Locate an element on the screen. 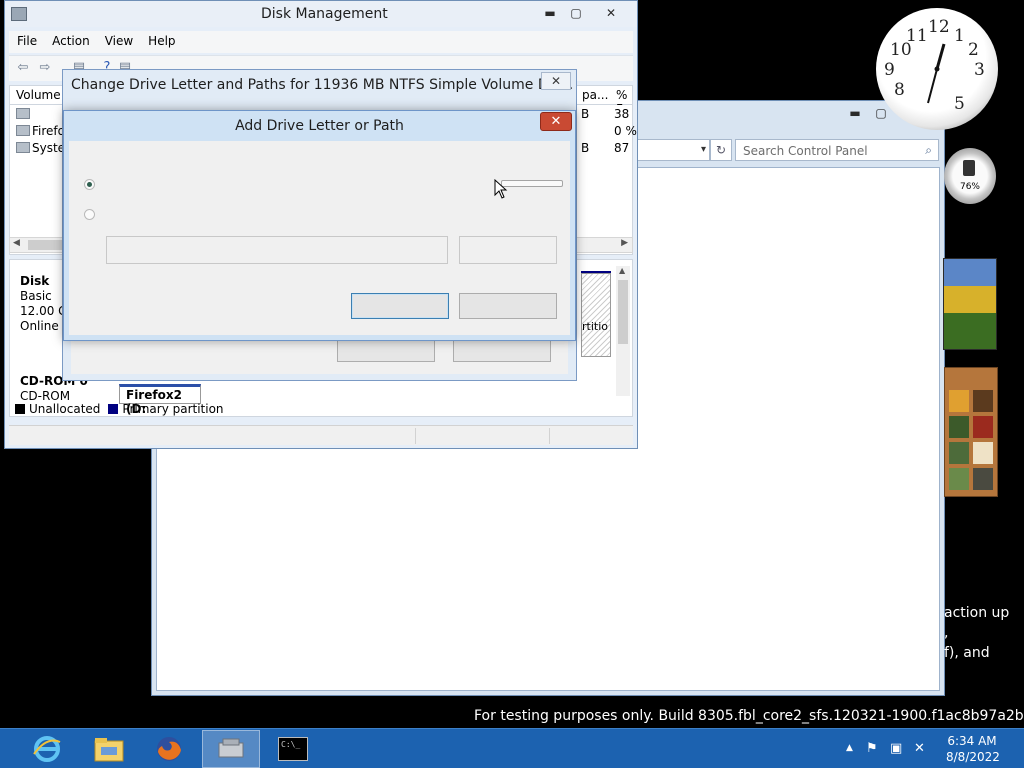 Image resolution: width=1024 pixels, height=768 pixels. back-arrow-icon: ⇦ is located at coordinates (23, 68).